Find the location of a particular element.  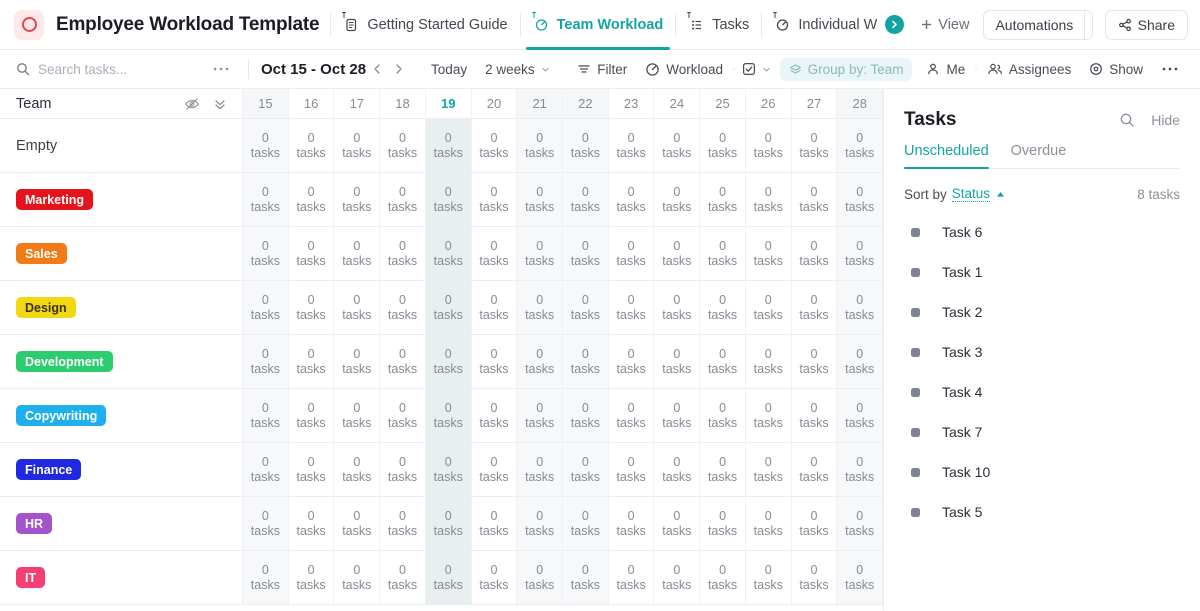

search-box is located at coordinates (111, 69).